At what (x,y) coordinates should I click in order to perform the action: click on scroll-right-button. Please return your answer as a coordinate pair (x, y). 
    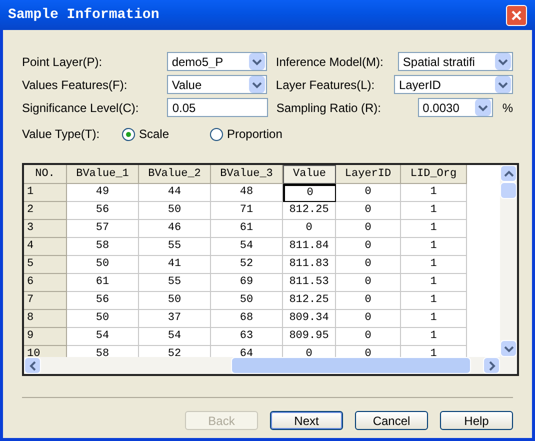
    Looking at the image, I should click on (491, 365).